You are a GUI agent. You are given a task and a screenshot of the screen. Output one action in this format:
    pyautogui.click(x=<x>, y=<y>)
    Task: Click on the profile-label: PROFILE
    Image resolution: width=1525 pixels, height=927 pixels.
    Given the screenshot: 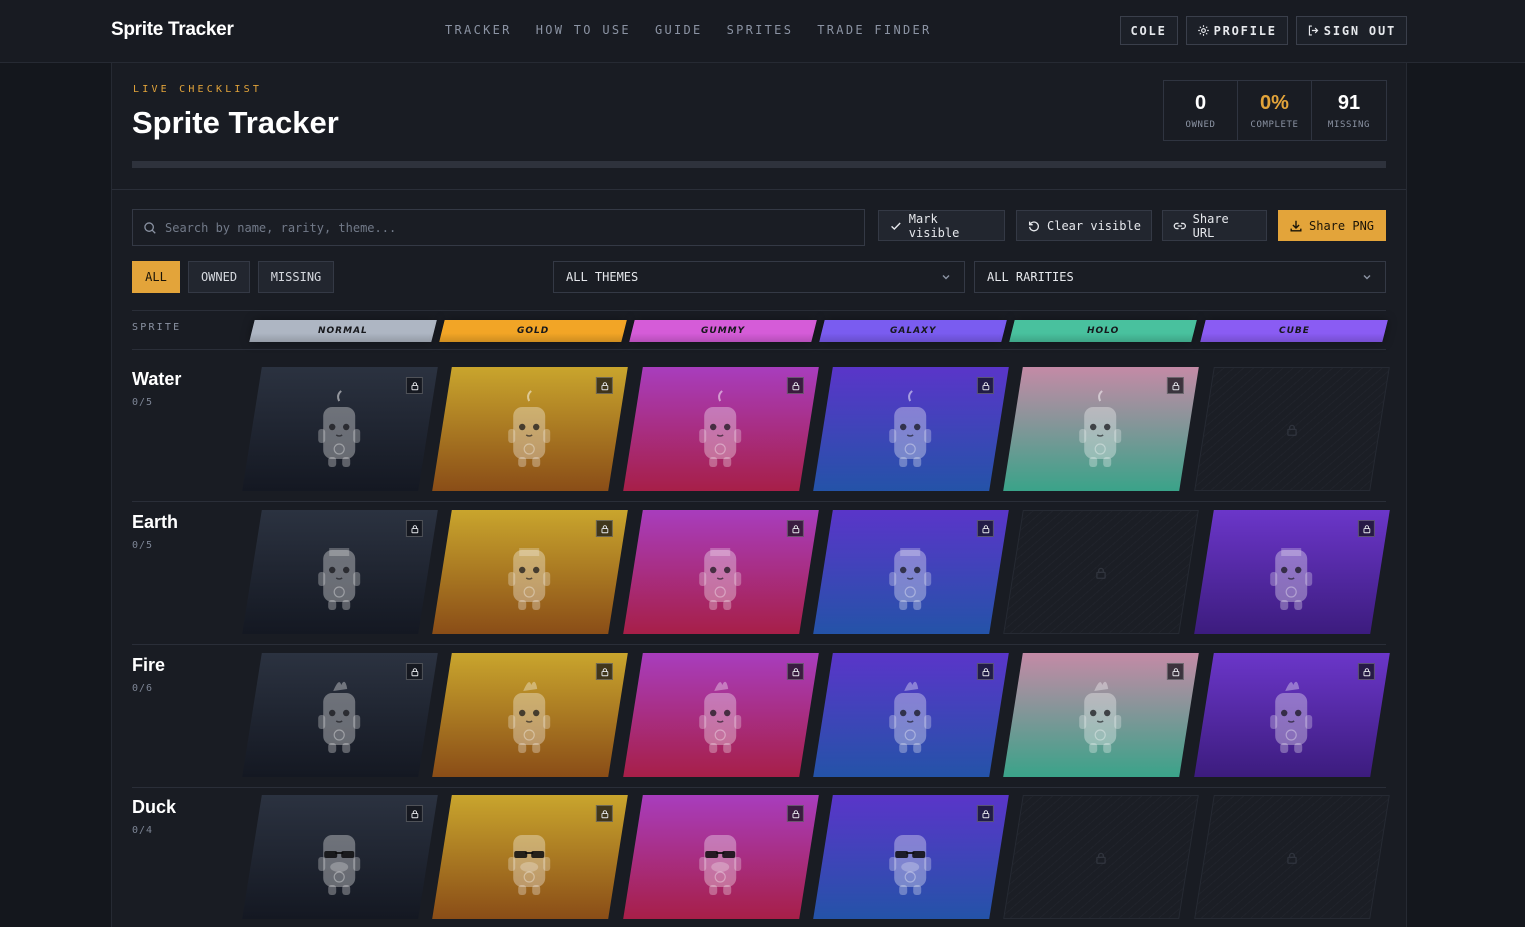 What is the action you would take?
    pyautogui.click(x=1245, y=30)
    